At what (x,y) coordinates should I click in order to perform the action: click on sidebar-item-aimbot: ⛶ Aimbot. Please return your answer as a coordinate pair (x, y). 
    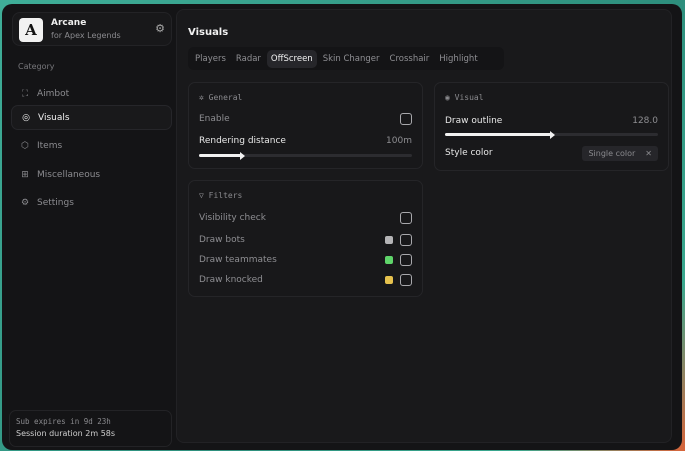
    Looking at the image, I should click on (91, 93).